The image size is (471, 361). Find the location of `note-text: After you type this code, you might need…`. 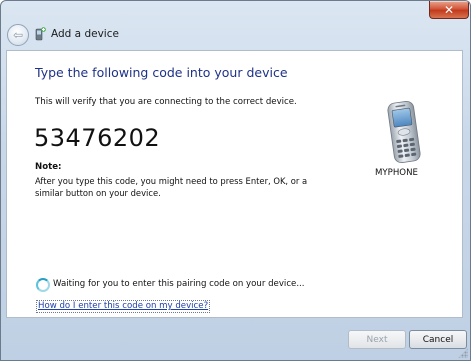

note-text: After you type this code, you might need… is located at coordinates (171, 187).